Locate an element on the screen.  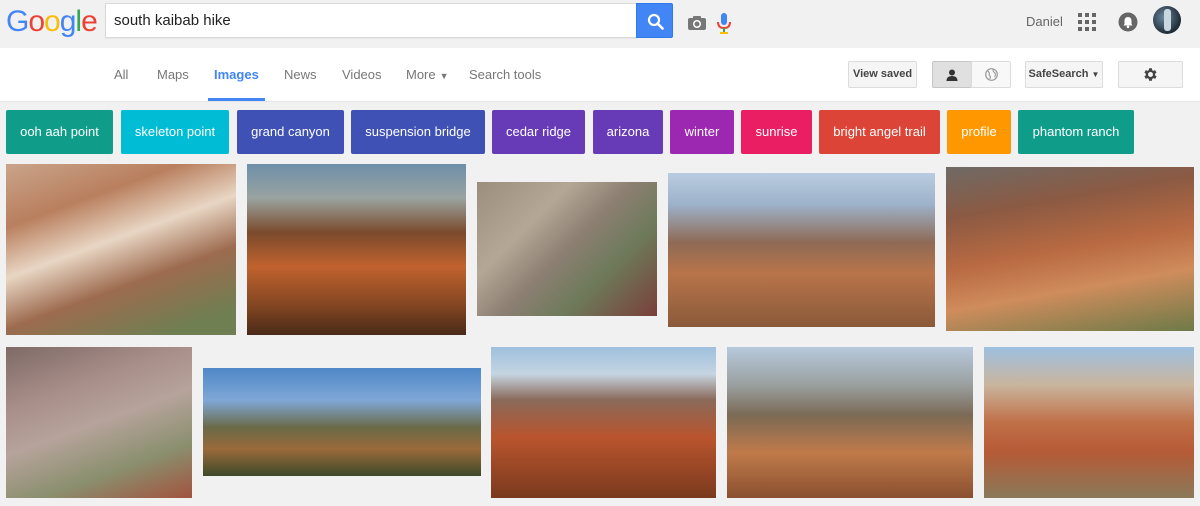
user-name: Daniel is located at coordinates (1044, 21).